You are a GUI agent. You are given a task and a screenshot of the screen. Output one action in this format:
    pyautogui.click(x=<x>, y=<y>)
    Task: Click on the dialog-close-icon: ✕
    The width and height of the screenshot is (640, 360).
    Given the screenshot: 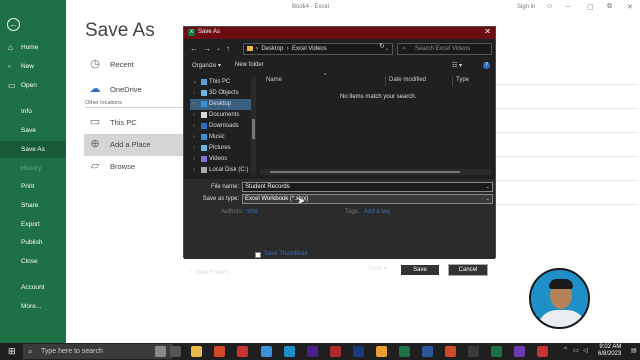 What is the action you would take?
    pyautogui.click(x=487, y=31)
    